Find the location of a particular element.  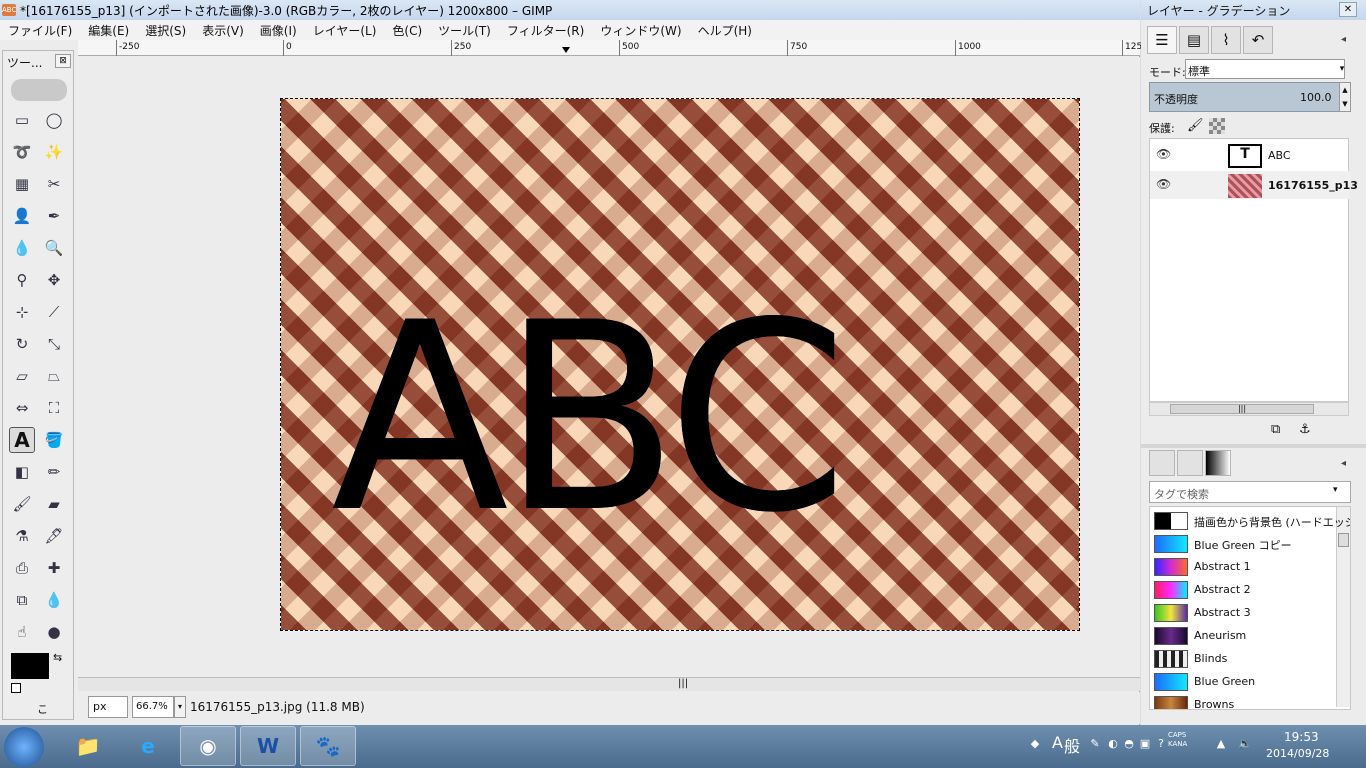

menu-item: 選択(S) is located at coordinates (165, 30).